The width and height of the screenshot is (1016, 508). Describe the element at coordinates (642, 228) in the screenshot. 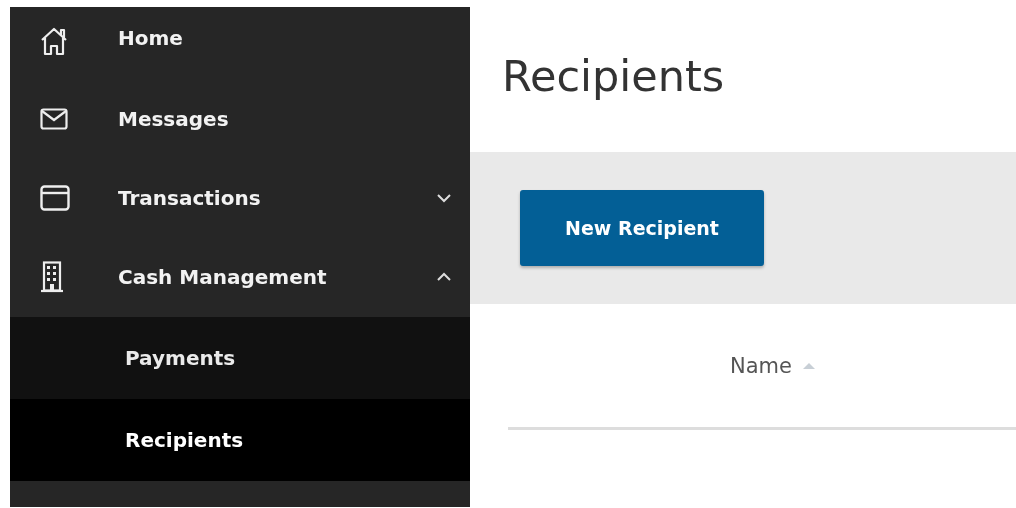

I see `new-recipient-button: New Recipient` at that location.